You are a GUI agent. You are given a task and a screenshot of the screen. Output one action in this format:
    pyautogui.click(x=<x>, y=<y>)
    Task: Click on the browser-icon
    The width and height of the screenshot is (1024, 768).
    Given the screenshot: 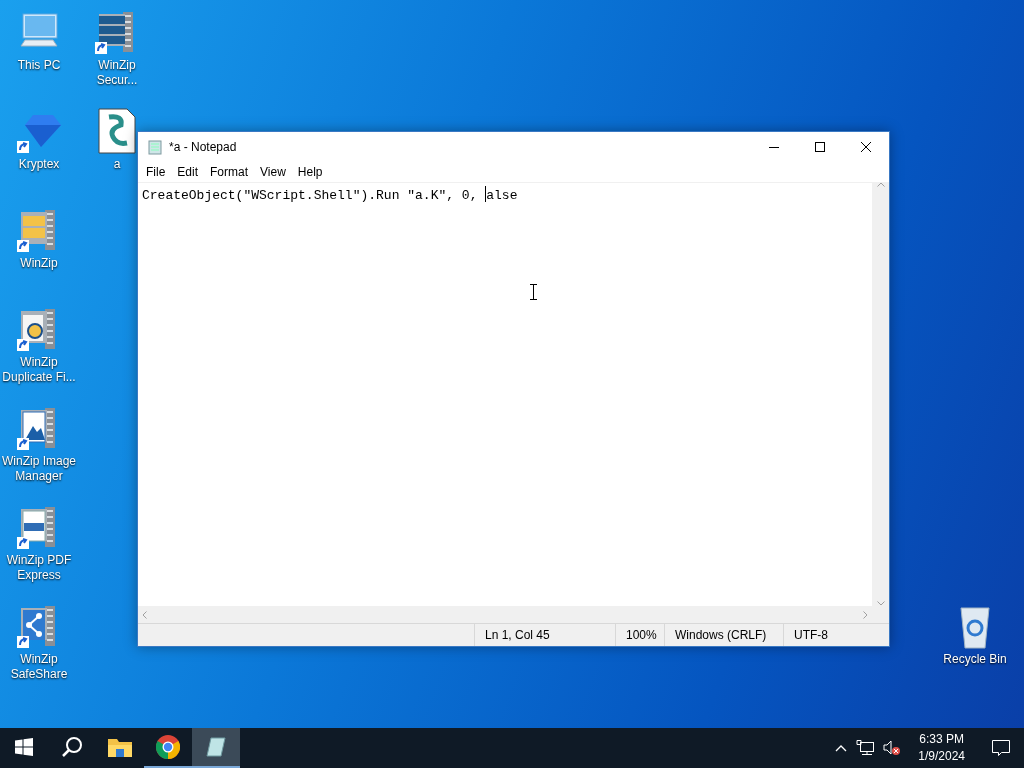 What is the action you would take?
    pyautogui.click(x=168, y=747)
    